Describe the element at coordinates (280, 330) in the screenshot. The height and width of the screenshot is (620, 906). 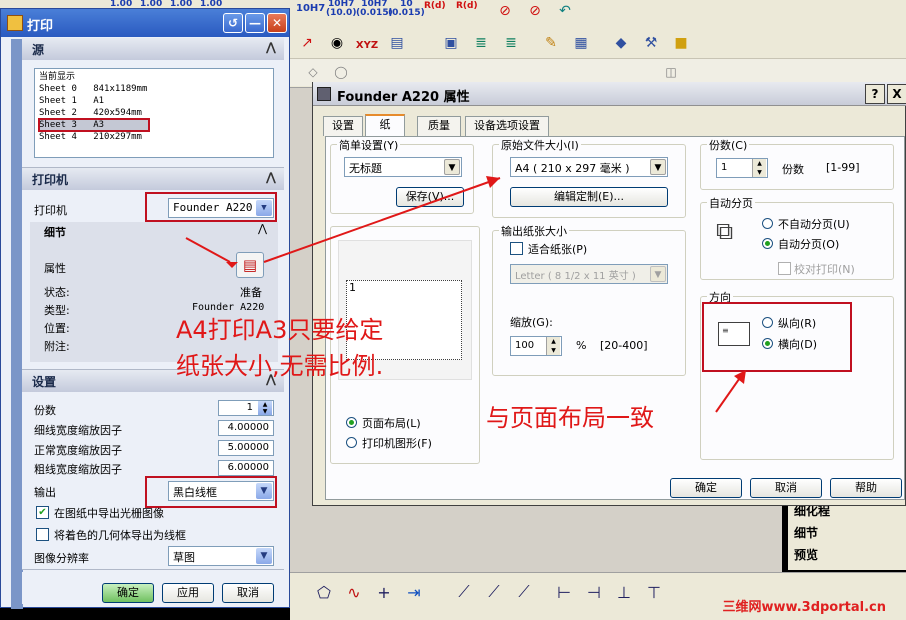
I see `annotation-note: A4打印A3只要给定` at that location.